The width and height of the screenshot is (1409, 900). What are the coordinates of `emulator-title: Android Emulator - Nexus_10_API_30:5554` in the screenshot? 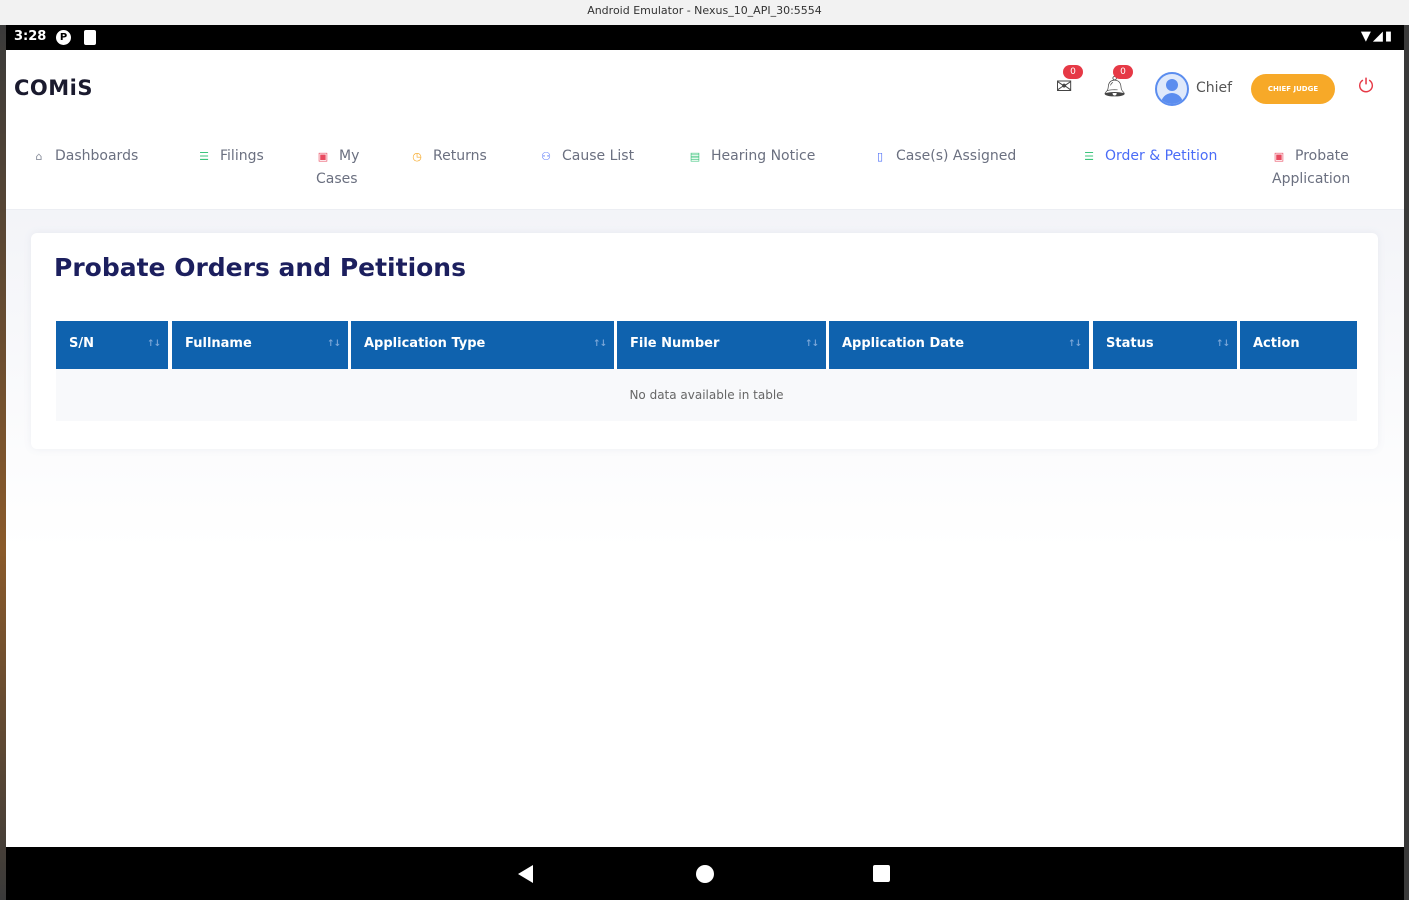 It's located at (704, 10).